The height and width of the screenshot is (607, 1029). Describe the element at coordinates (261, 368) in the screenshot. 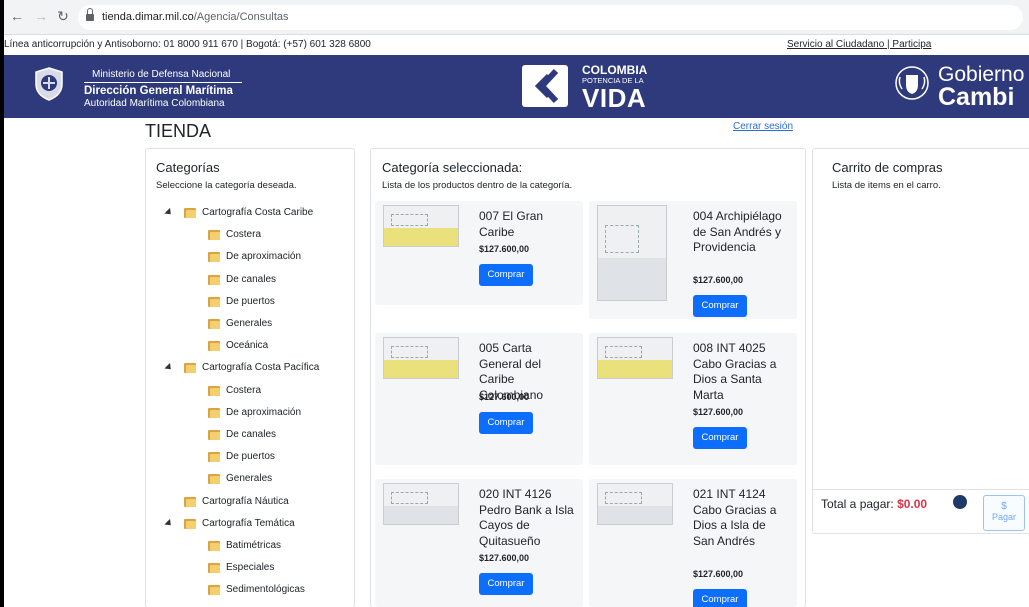

I see `tree-category-label: Cartografía Costa Pacífica` at that location.